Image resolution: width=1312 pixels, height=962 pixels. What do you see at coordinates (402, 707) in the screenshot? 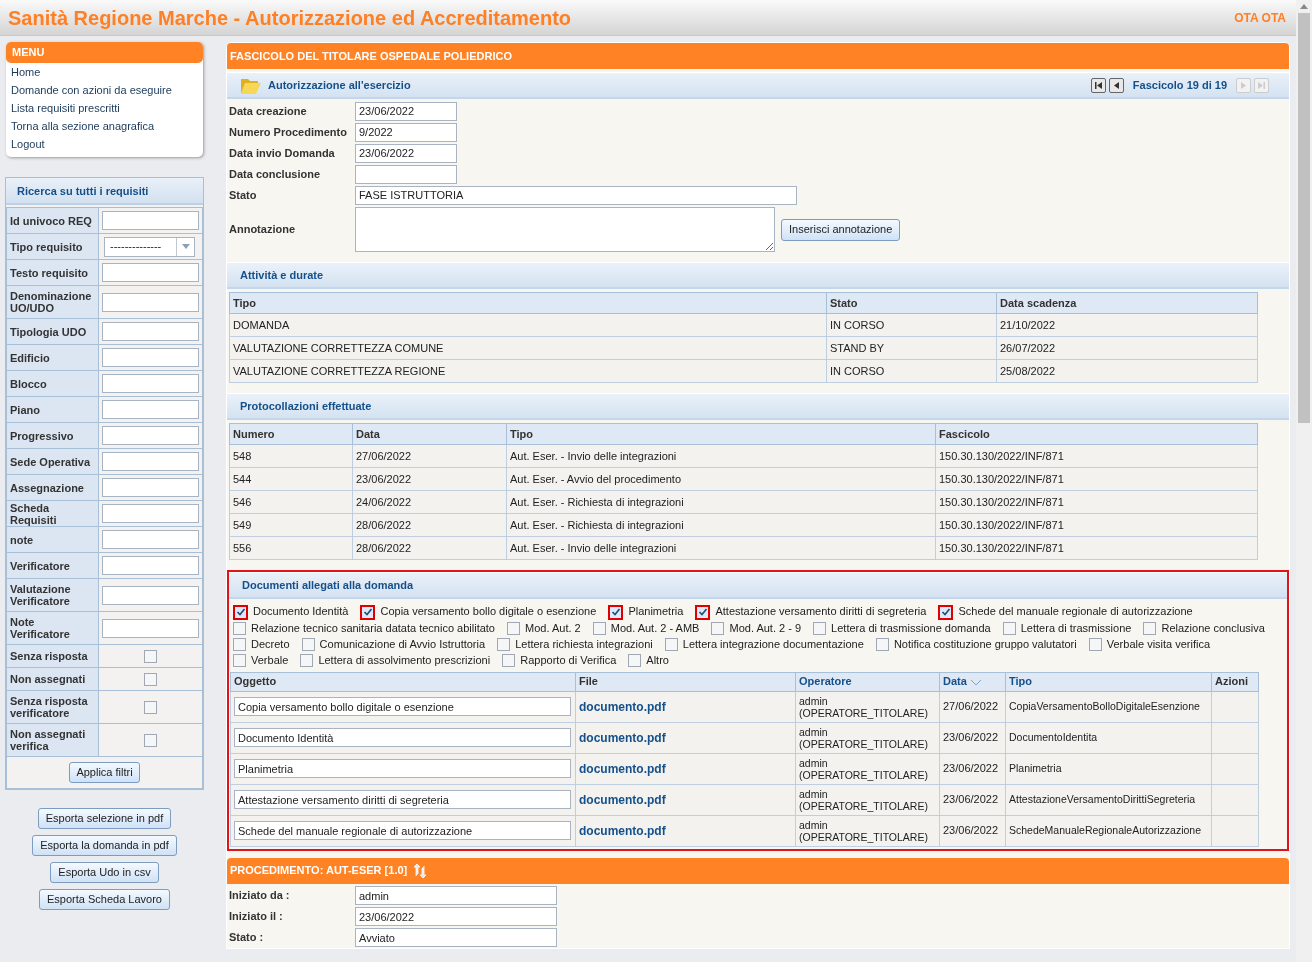
I see `text-field: Copia versamento bollo digitale o esenzione` at bounding box center [402, 707].